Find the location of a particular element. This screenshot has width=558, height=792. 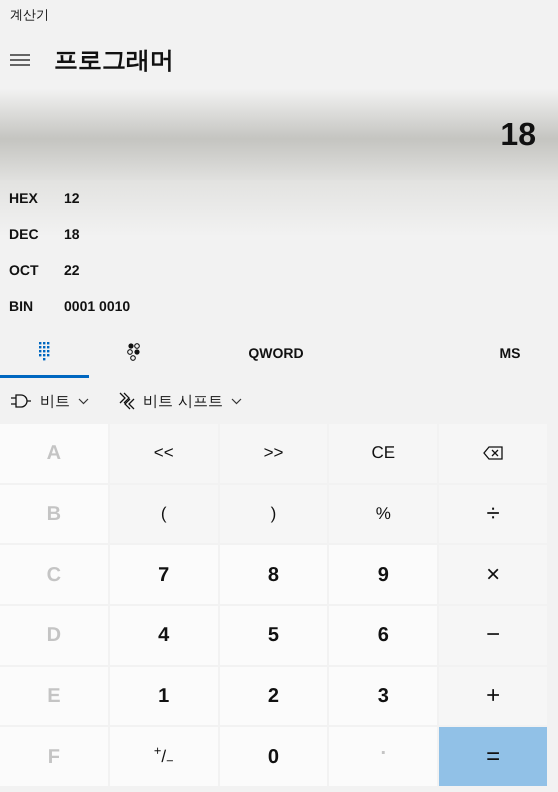

calculator-key: % is located at coordinates (383, 514).